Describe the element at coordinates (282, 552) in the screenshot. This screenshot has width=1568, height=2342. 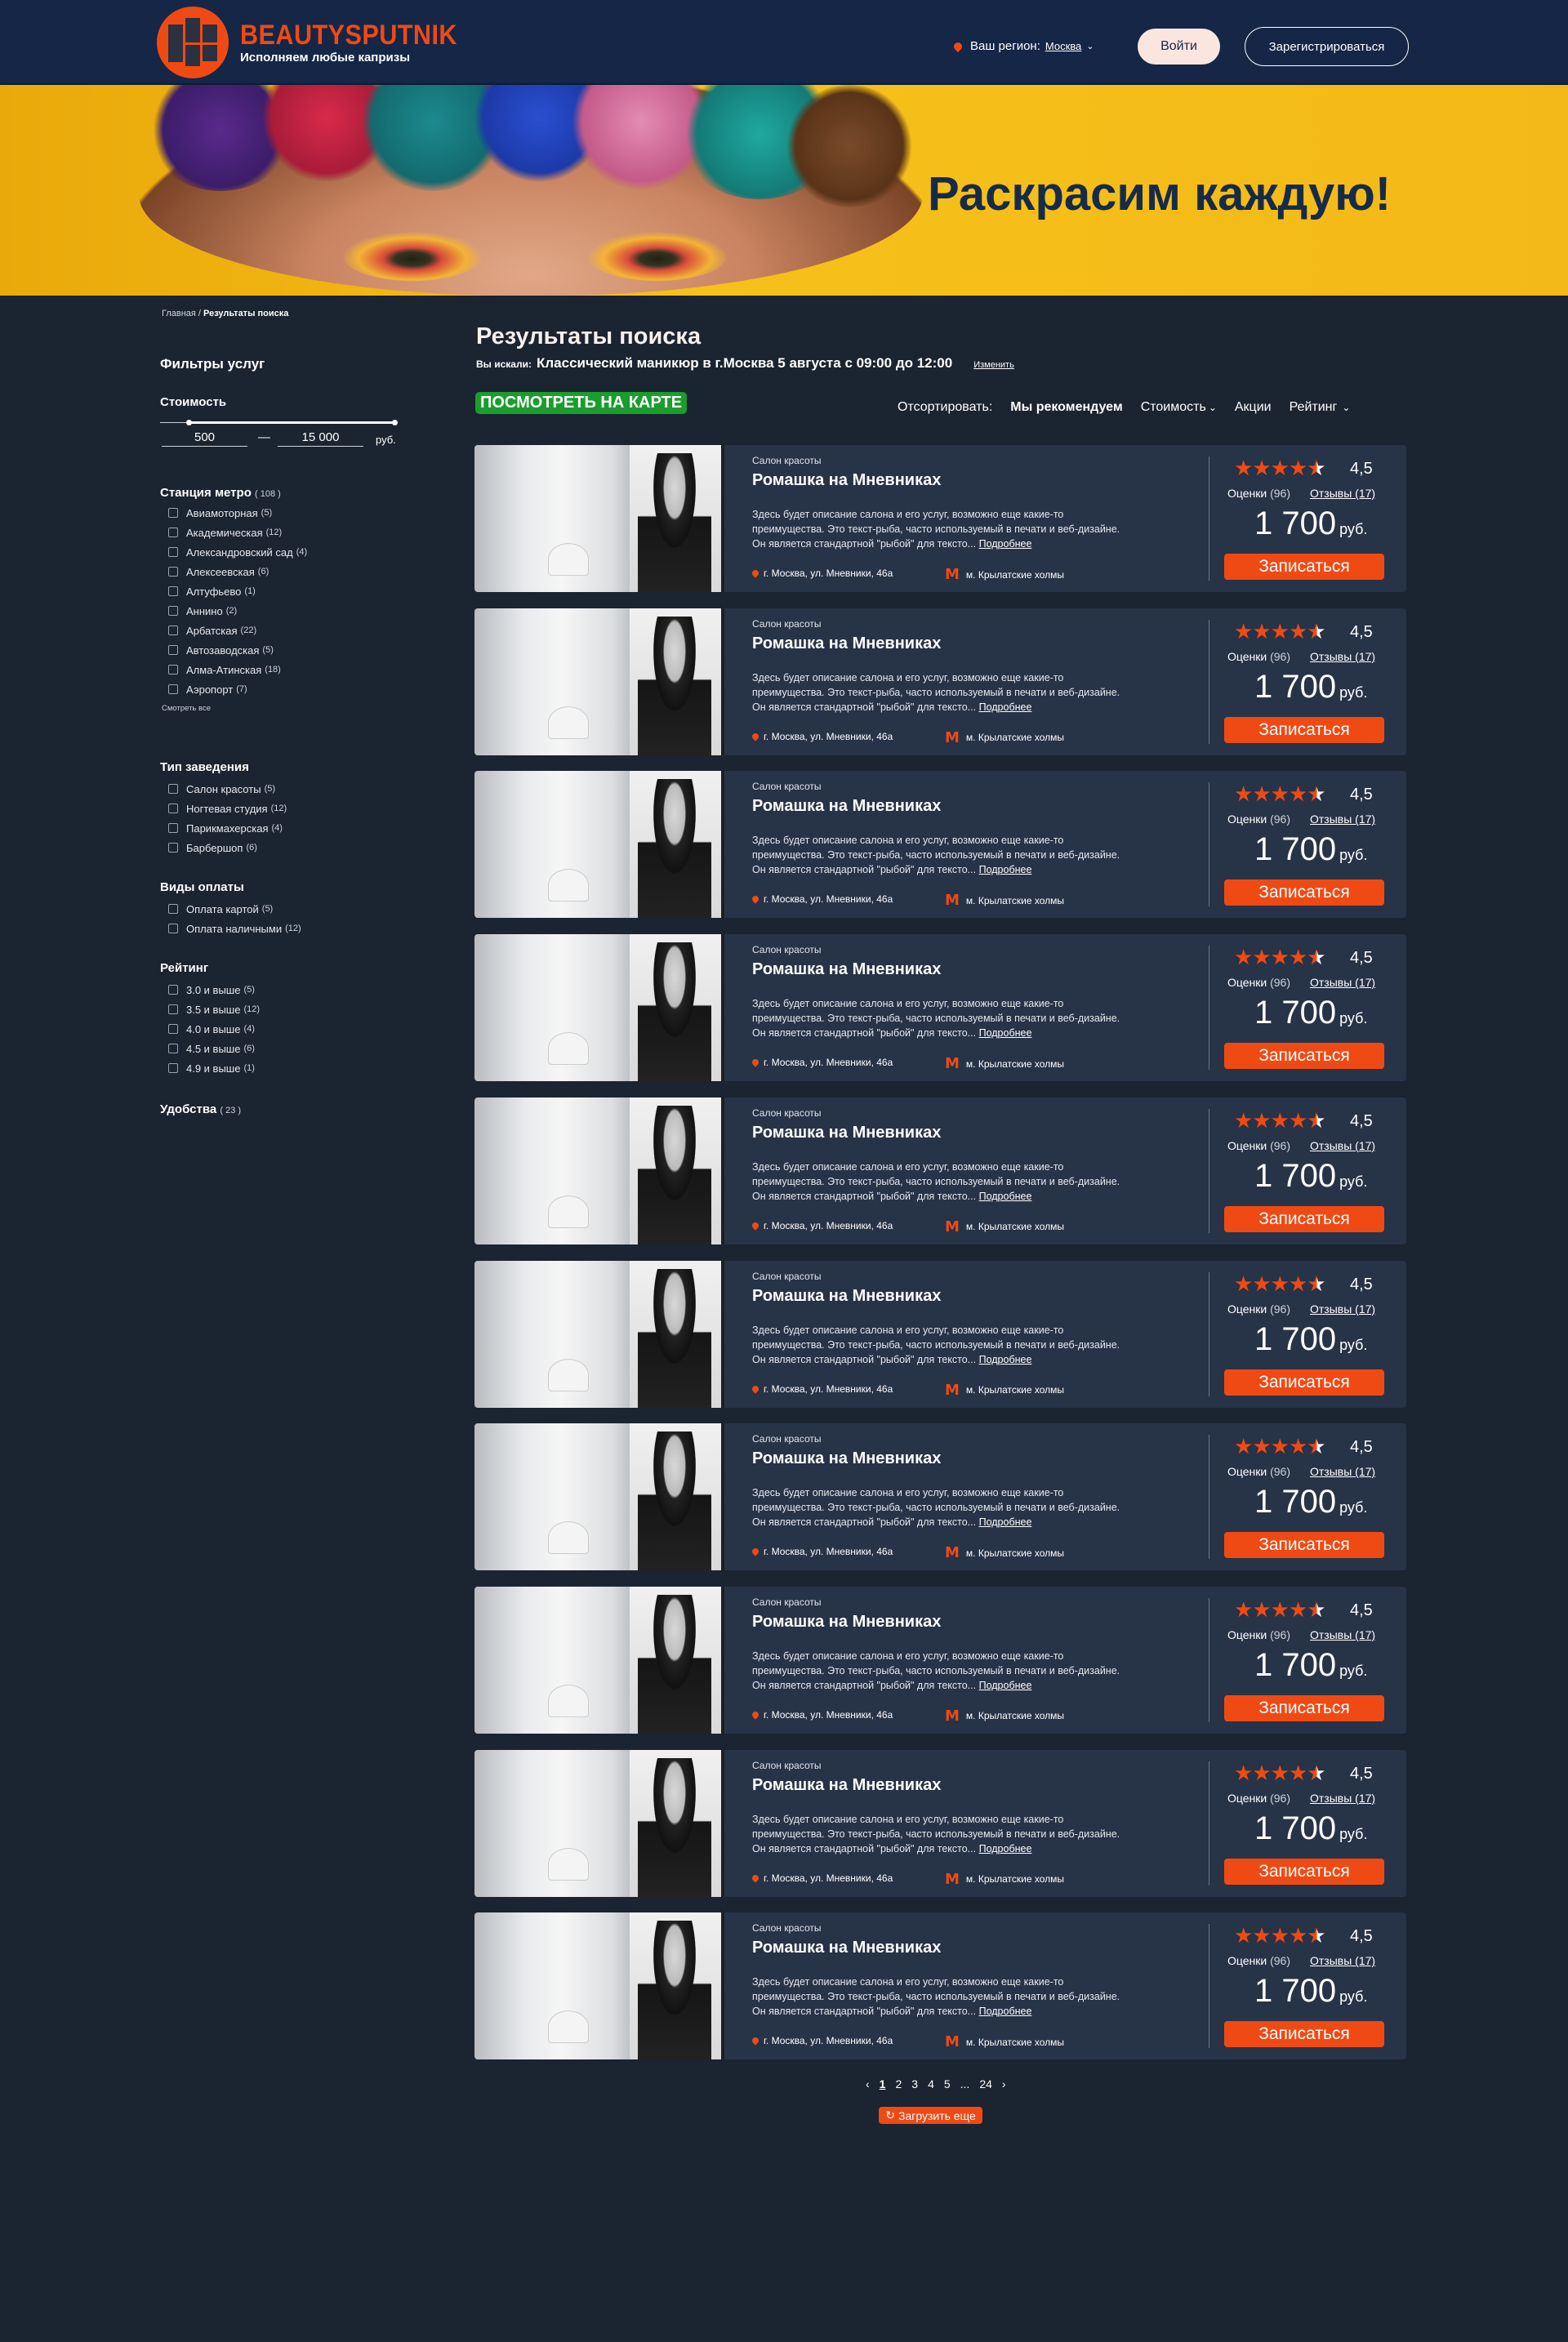
I see `metro-option: Александровский сад (4)` at that location.